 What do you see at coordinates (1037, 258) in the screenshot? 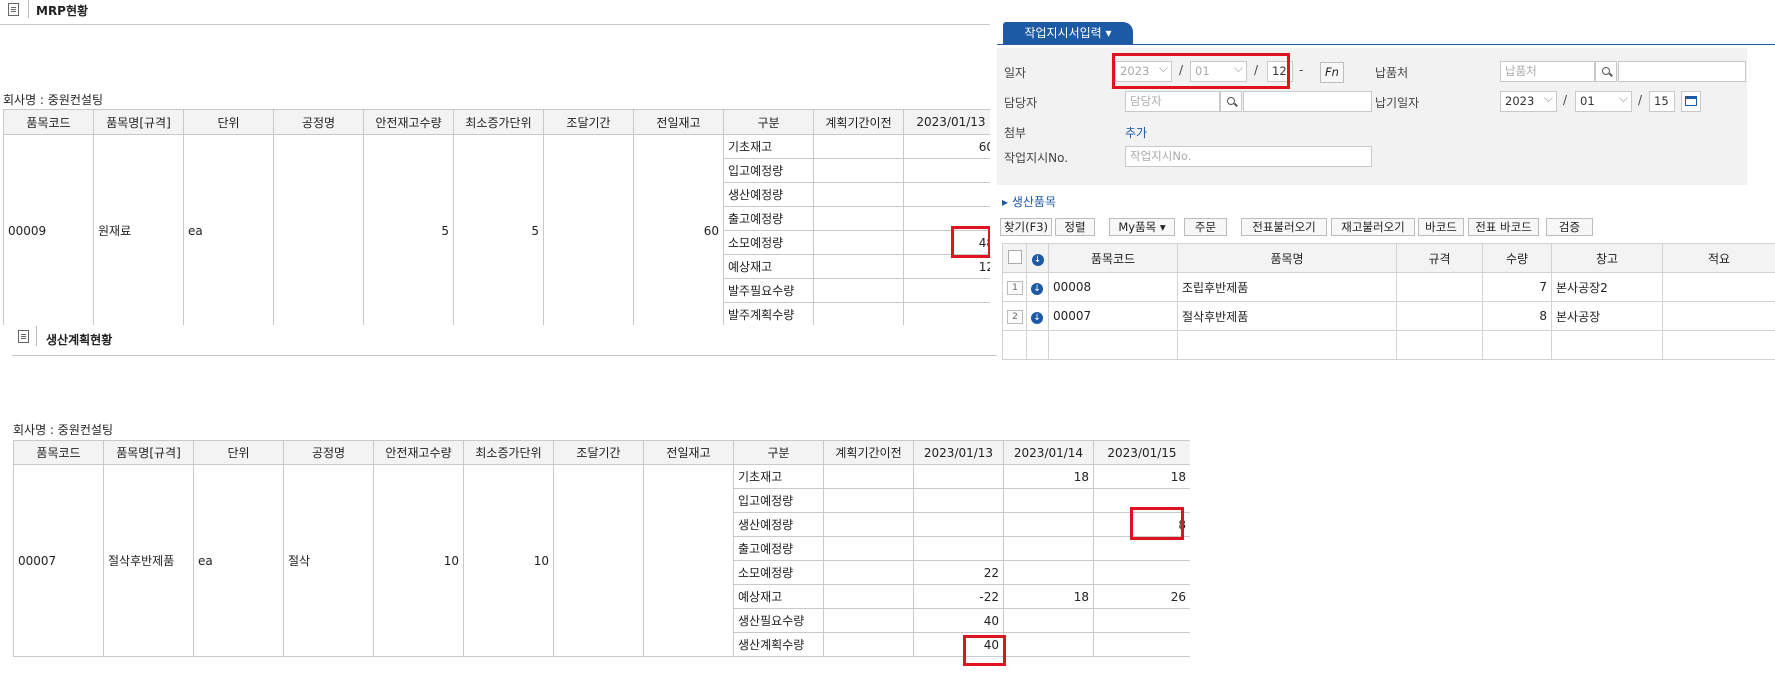
I see `expand-all-icon: ↓` at bounding box center [1037, 258].